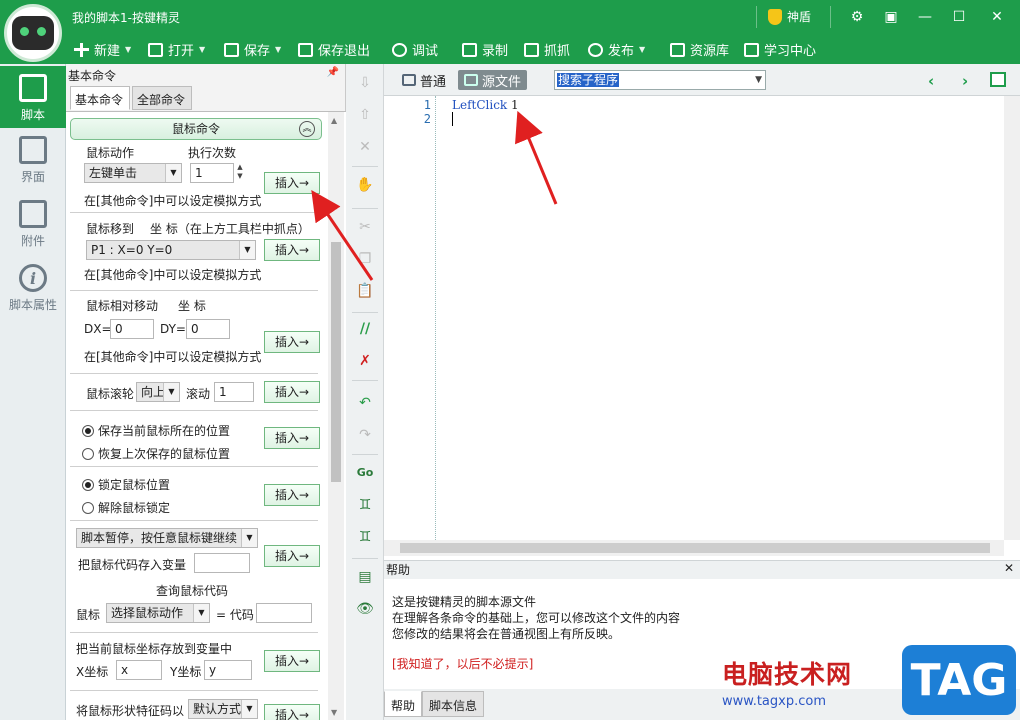  Describe the element at coordinates (176, 49) in the screenshot. I see `open-button: 打开 ▼` at that location.